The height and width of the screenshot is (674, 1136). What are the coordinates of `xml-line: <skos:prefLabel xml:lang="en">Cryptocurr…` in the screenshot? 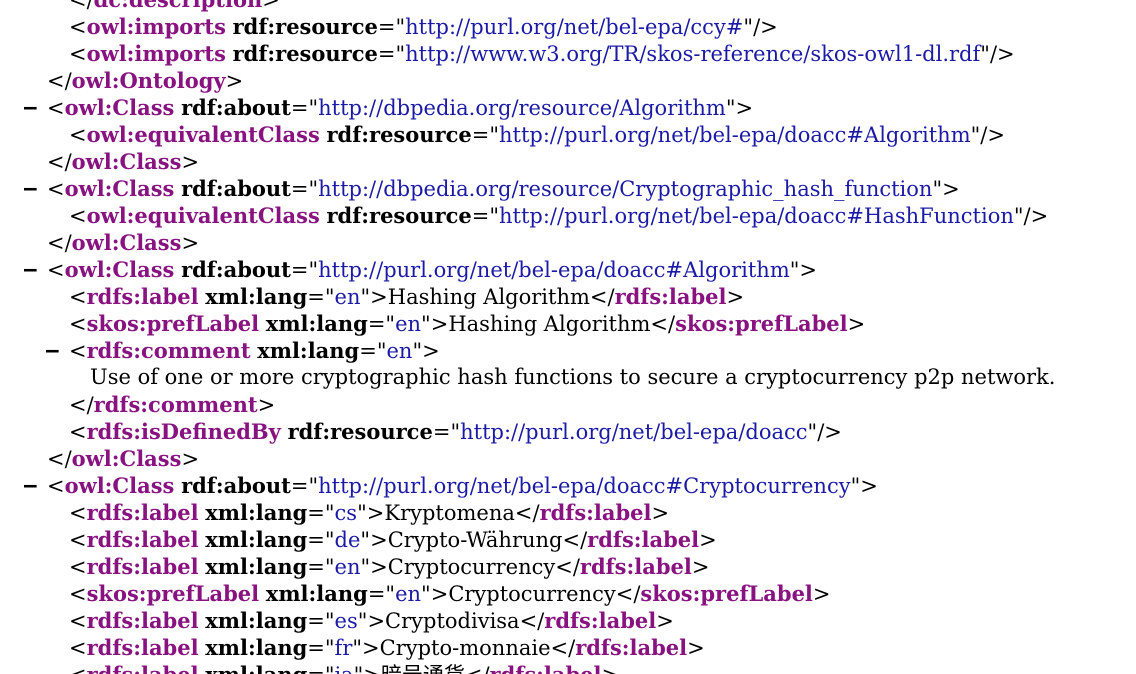 It's located at (568, 593).